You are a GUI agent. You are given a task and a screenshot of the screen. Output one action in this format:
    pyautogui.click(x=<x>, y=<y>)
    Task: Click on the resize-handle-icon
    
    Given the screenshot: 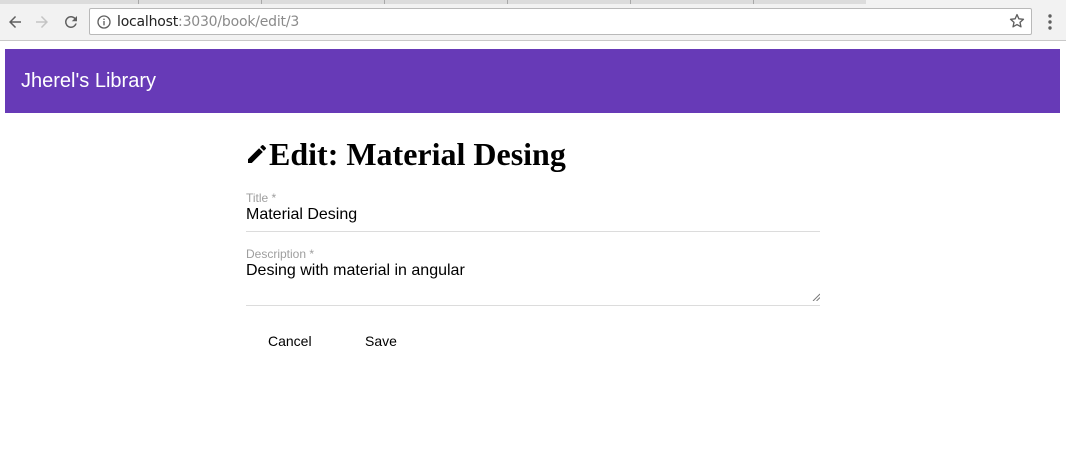 What is the action you would take?
    pyautogui.click(x=816, y=297)
    